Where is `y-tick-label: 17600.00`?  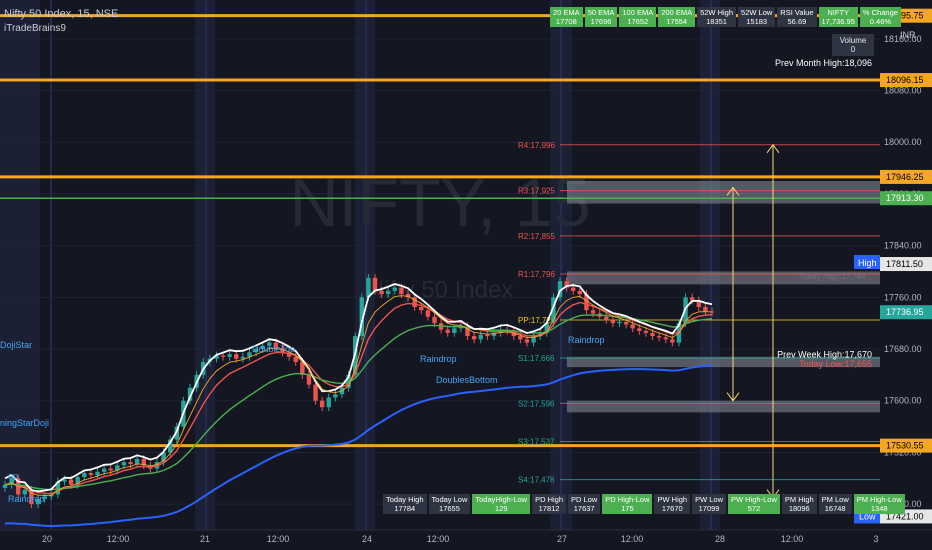 y-tick-label: 17600.00 is located at coordinates (903, 401).